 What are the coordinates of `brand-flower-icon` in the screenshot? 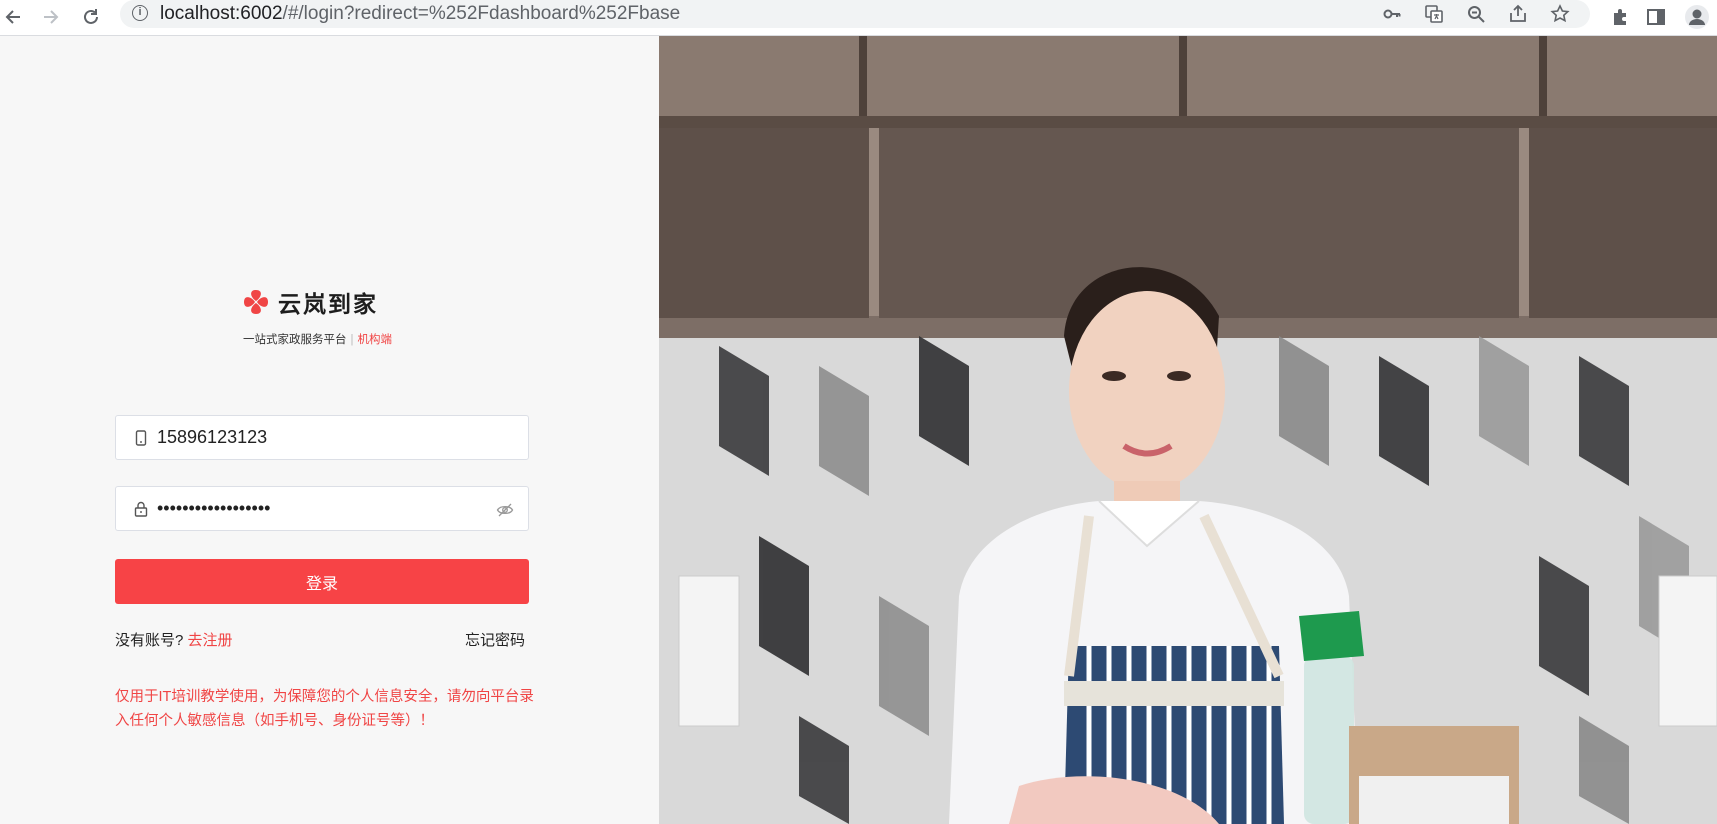 It's located at (256, 302).